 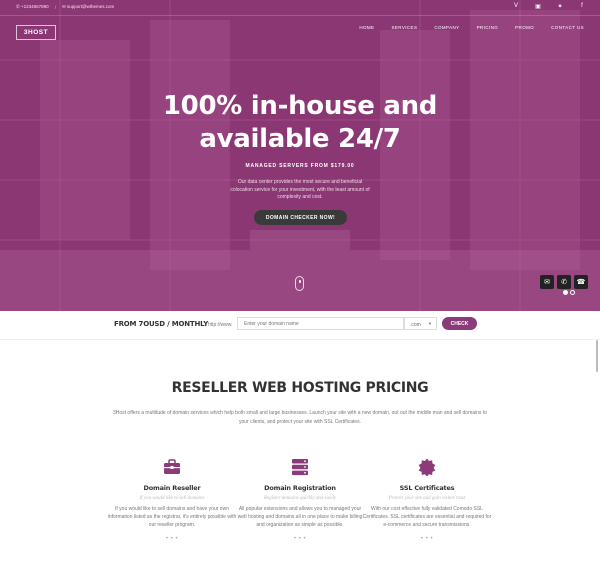 What do you see at coordinates (161, 324) in the screenshot?
I see `domain-price: FROM 7OUSD / MONTHLY` at bounding box center [161, 324].